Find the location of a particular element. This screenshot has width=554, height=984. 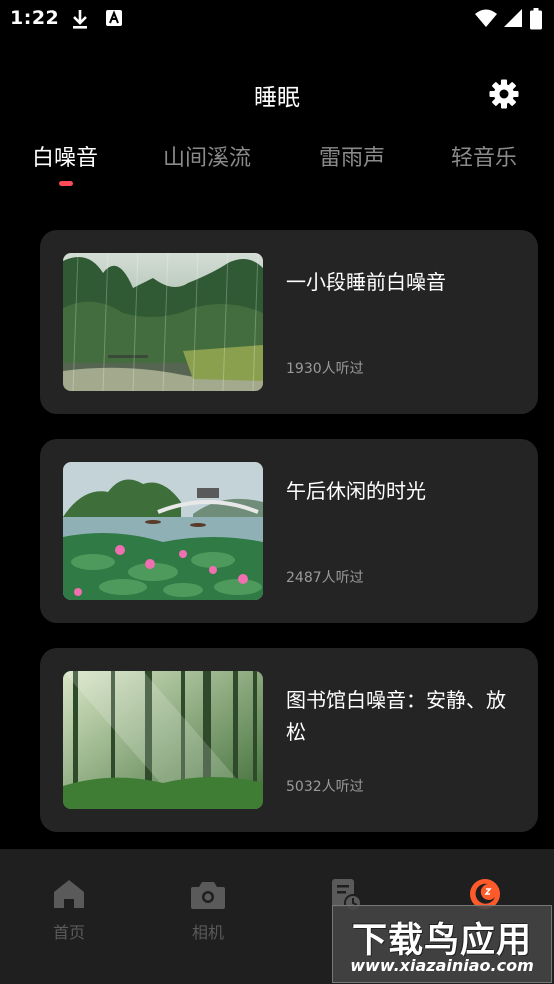

category-tabs: 白噪音 山间溪流 雷雨声 轻音乐 is located at coordinates (277, 165).